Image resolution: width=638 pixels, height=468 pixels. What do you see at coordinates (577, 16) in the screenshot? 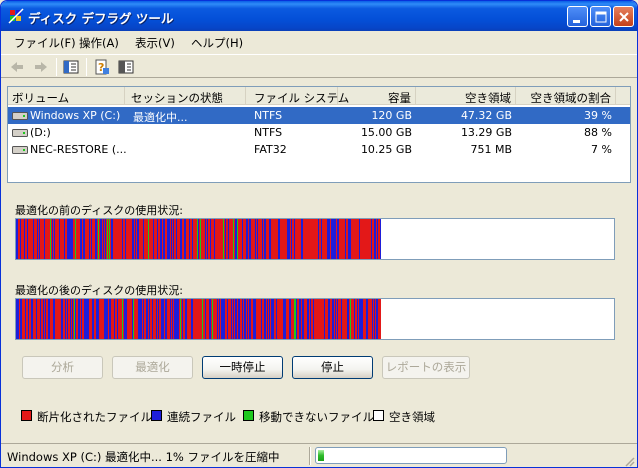
I see `minimize-button` at bounding box center [577, 16].